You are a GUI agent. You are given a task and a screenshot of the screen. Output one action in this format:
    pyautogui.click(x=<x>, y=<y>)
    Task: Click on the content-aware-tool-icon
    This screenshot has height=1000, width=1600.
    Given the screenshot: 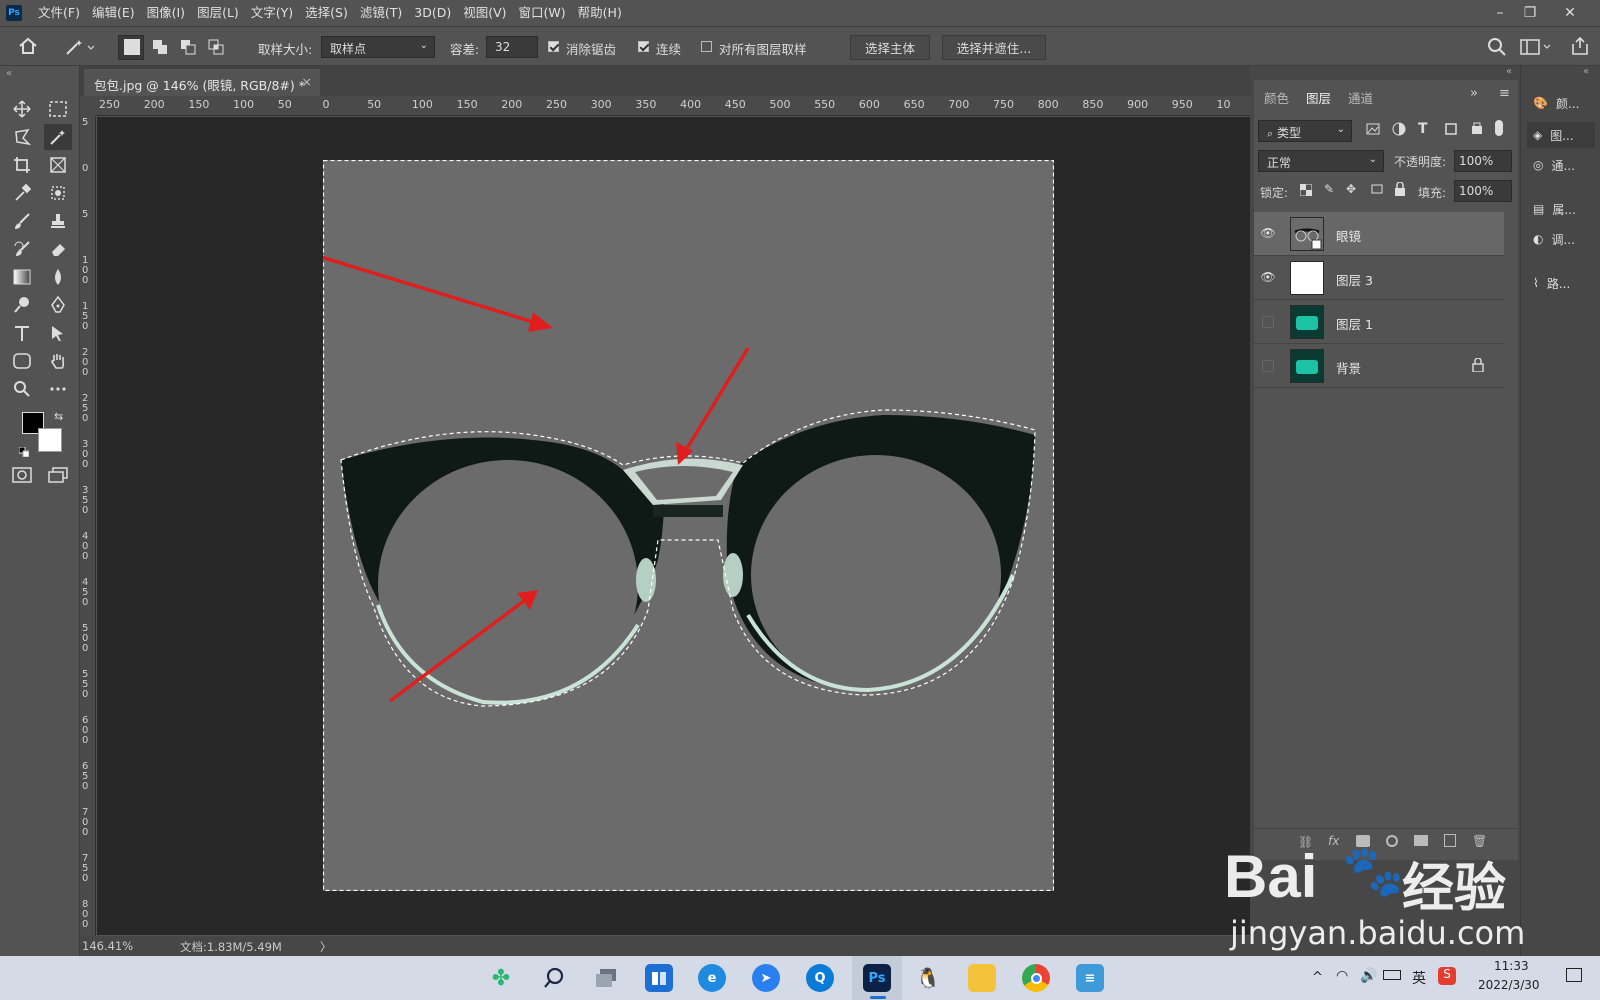 What is the action you would take?
    pyautogui.click(x=58, y=193)
    